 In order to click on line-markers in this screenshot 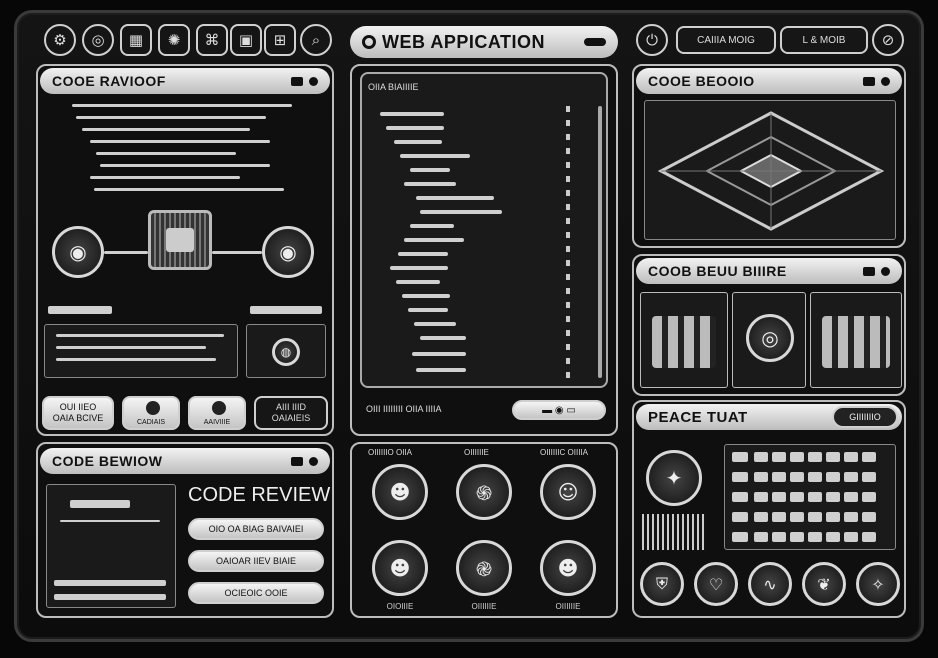, I will do `click(568, 242)`.